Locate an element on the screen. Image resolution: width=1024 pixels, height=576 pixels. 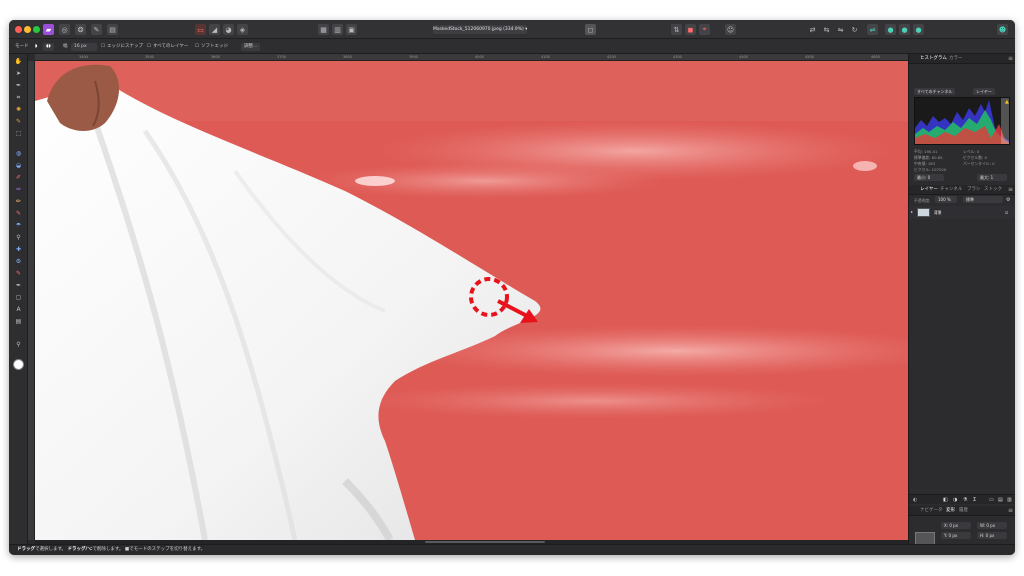
color-mode-icon: ◕ is located at coordinates (228, 29).